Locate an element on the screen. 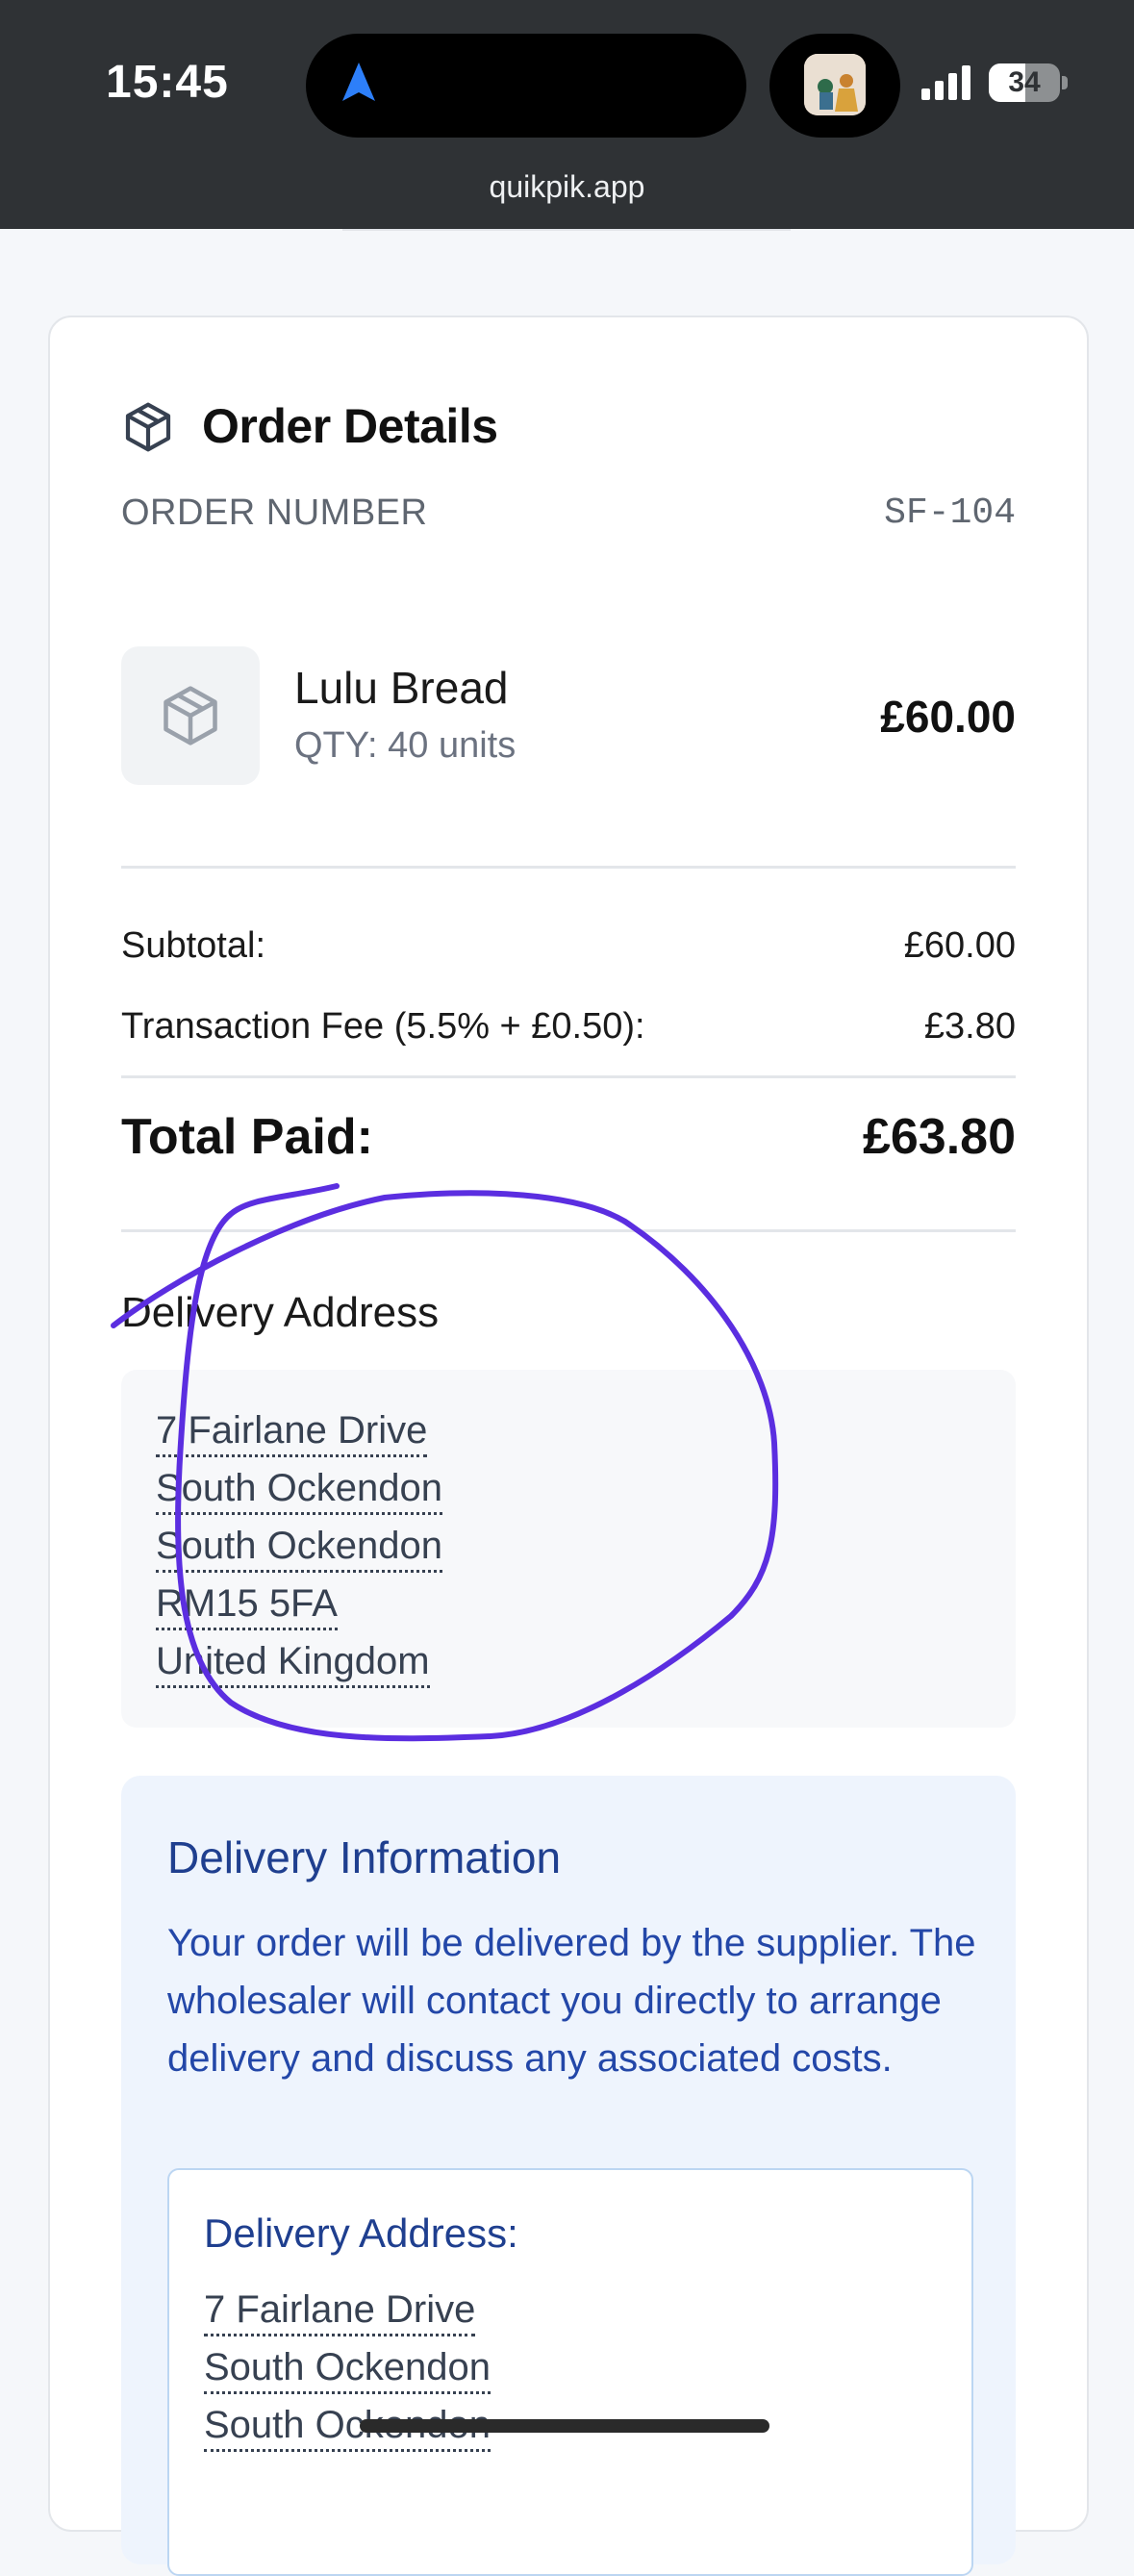  delivery-address-heading: Delivery Address is located at coordinates (281, 1312).